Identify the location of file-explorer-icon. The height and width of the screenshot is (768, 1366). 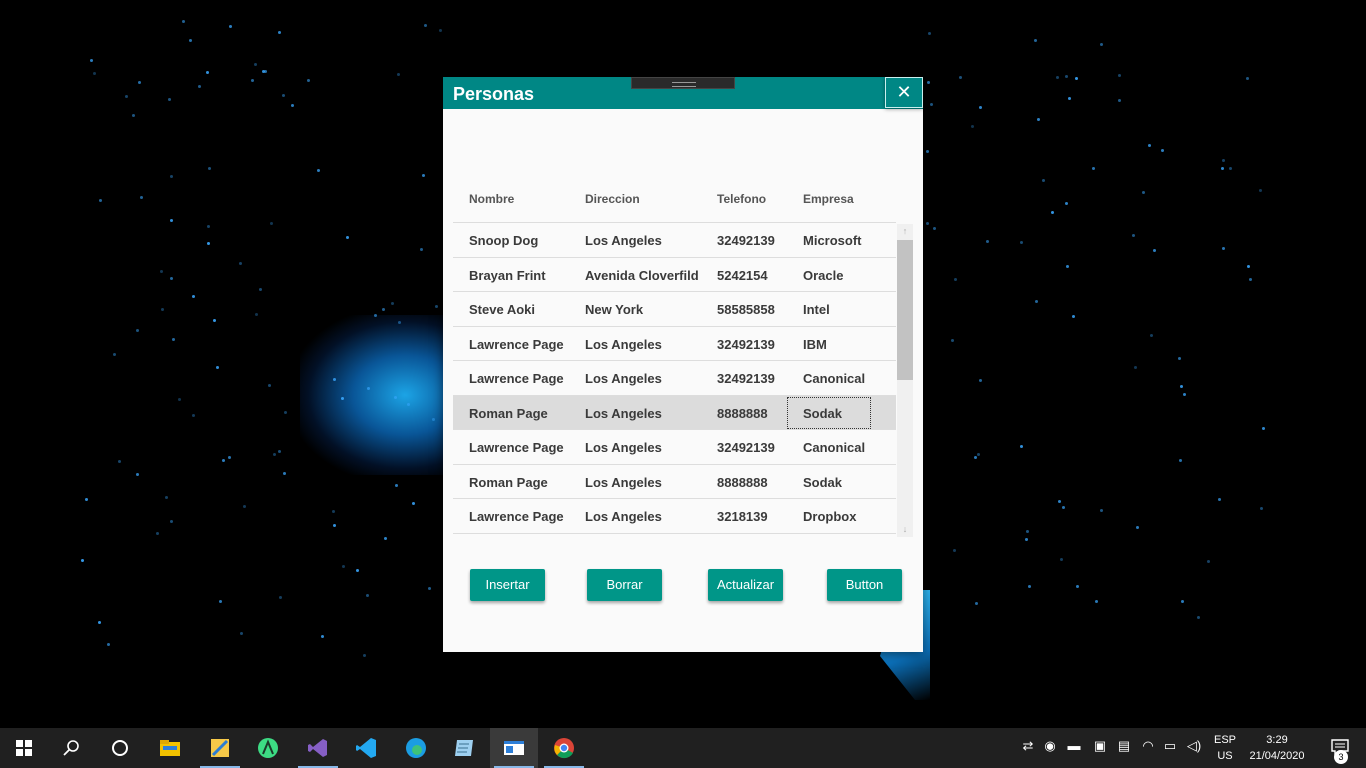
(170, 748).